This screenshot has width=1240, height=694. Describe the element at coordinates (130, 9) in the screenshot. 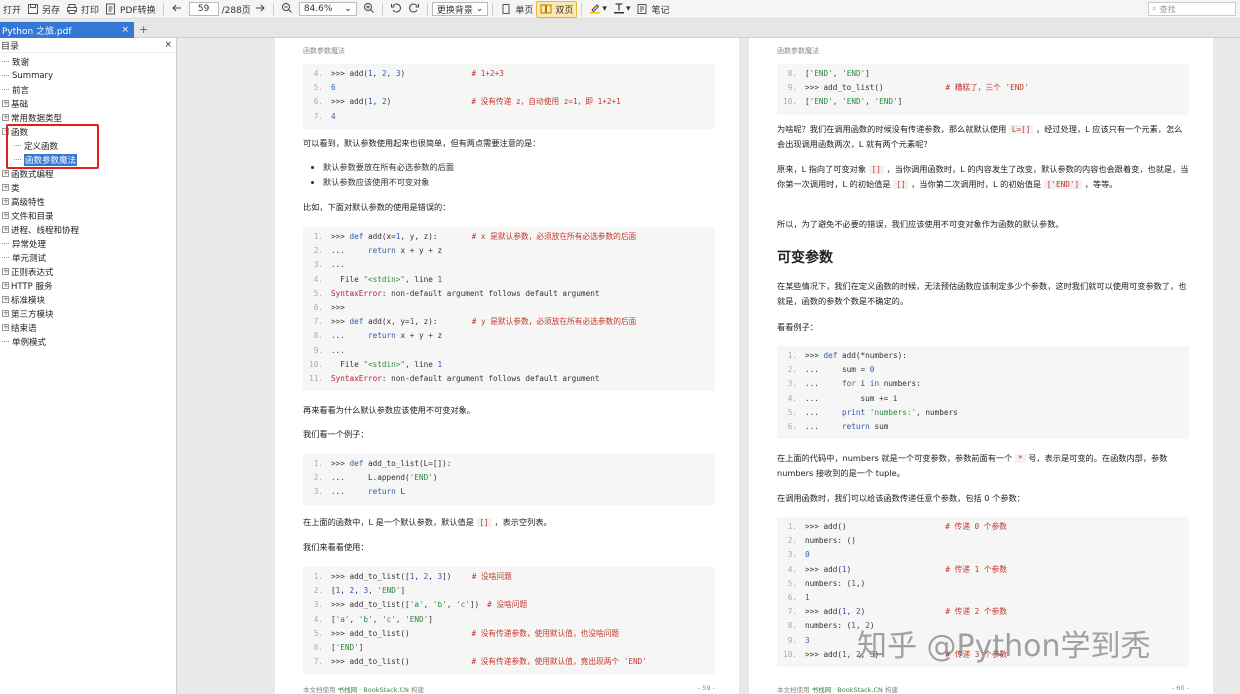

I see `pdf-convert-button: PDF转换` at that location.